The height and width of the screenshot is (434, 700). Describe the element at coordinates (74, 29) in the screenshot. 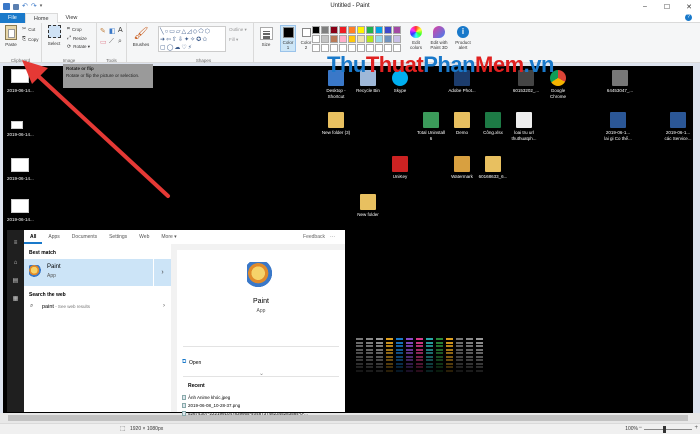

I see `crop-button: ⌗ Crop` at that location.